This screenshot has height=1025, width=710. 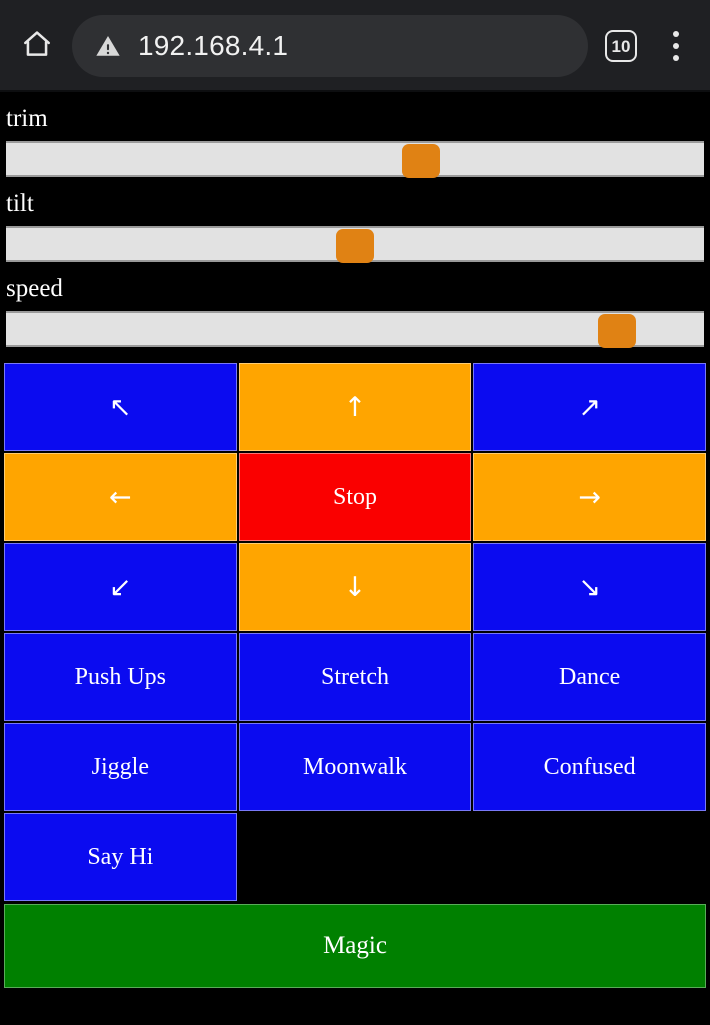 I want to click on slider-label-speed: speed, so click(x=34, y=288).